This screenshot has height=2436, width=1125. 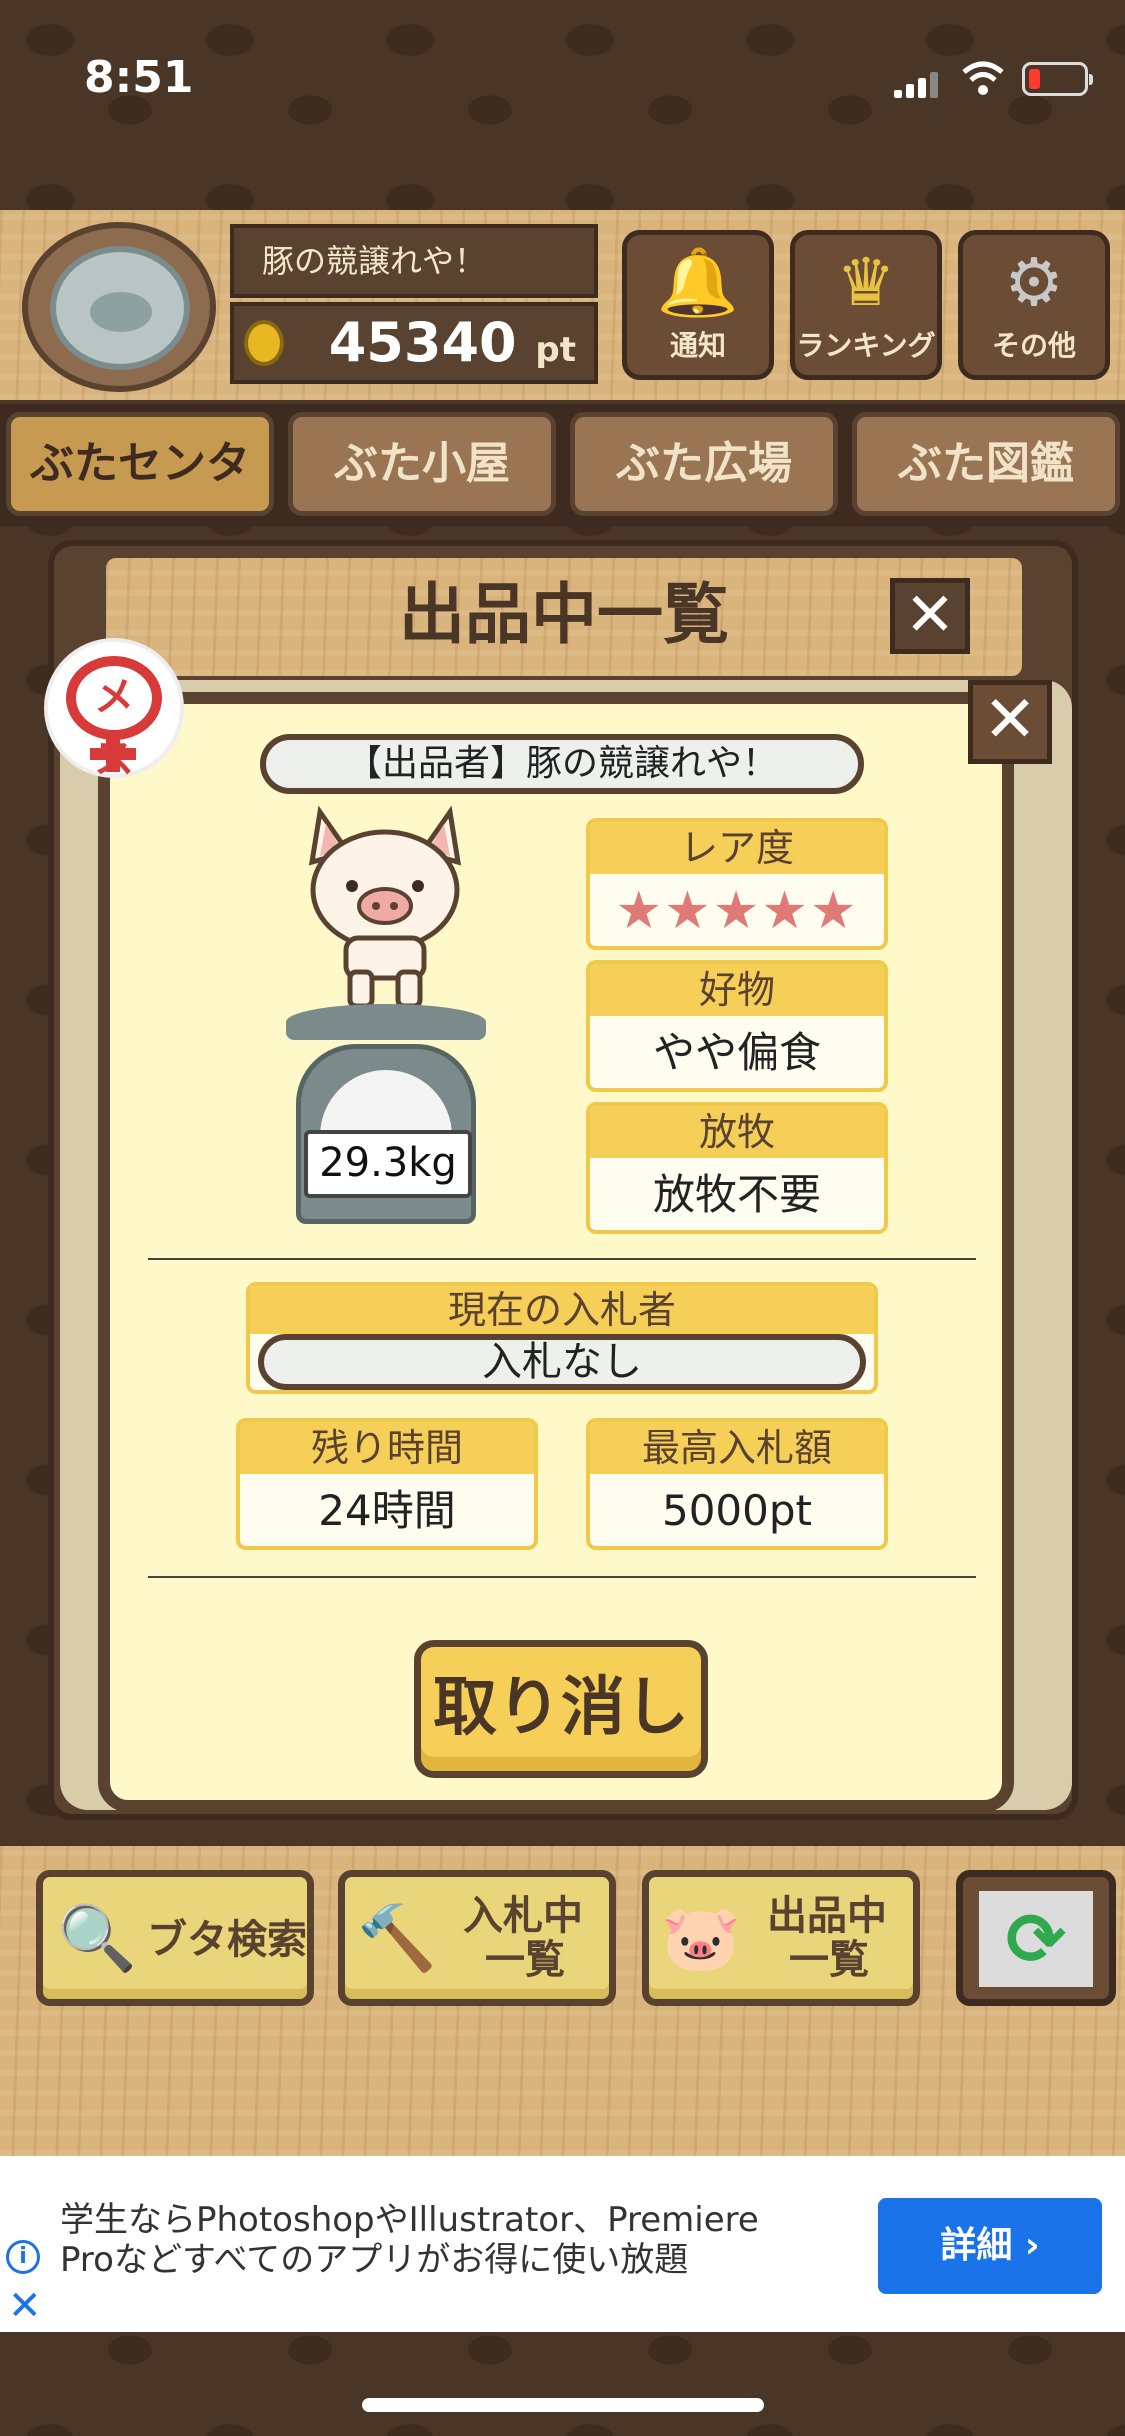 I want to click on points-value: 45340, so click(x=422, y=342).